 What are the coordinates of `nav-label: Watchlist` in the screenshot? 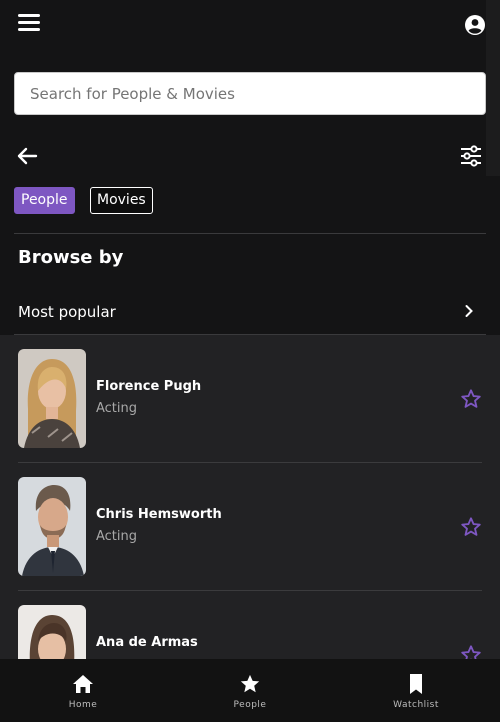 It's located at (416, 705).